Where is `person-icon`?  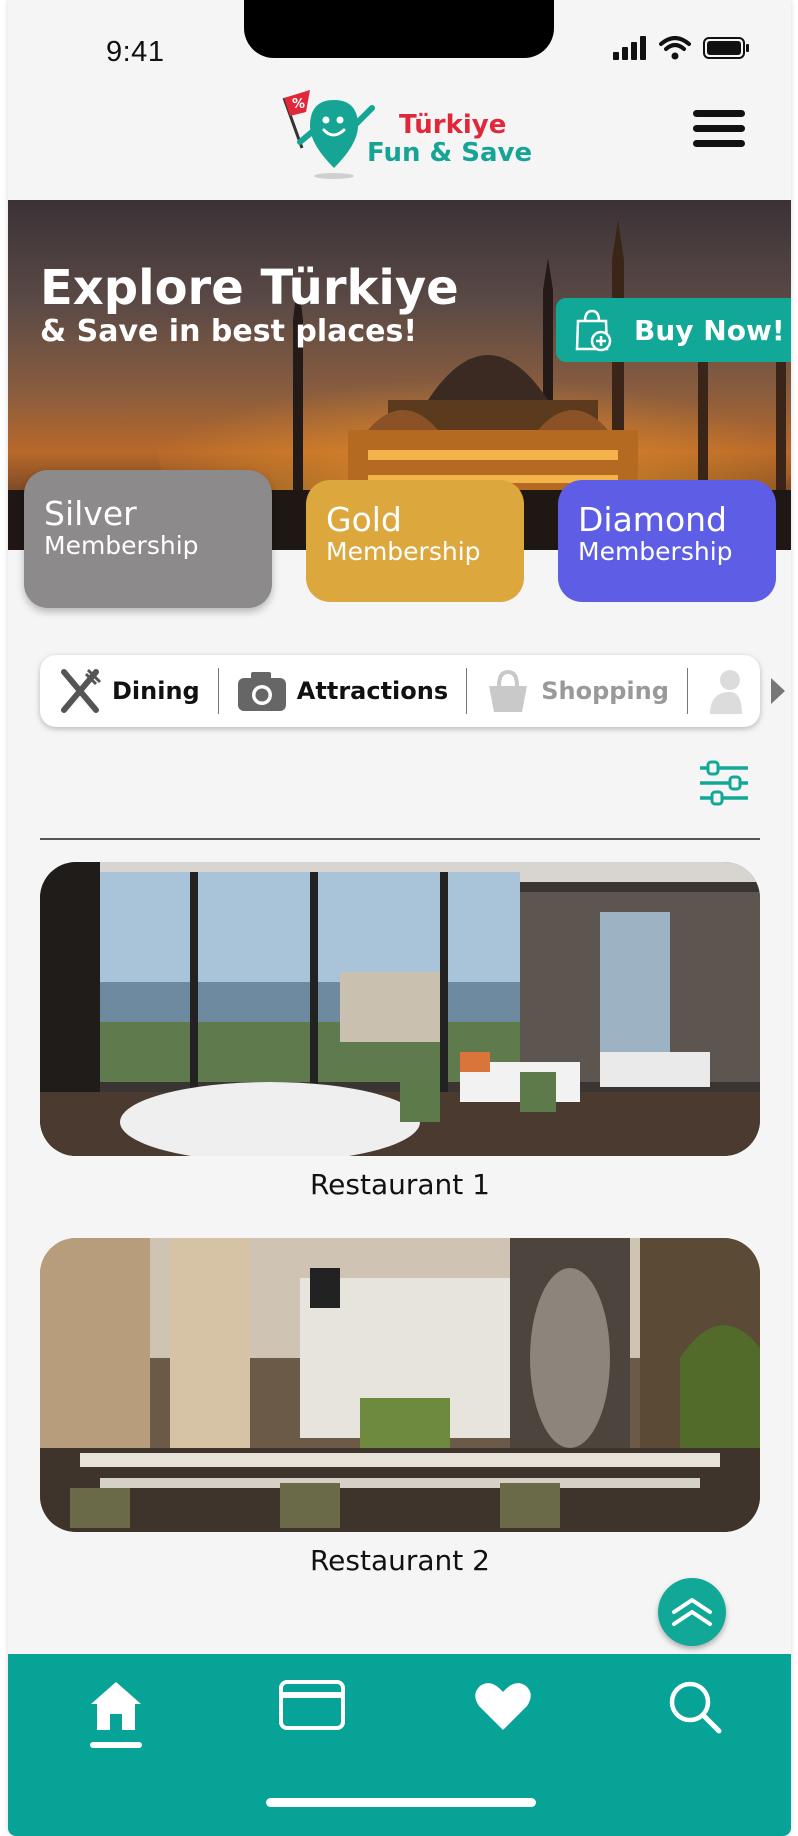 person-icon is located at coordinates (725, 692).